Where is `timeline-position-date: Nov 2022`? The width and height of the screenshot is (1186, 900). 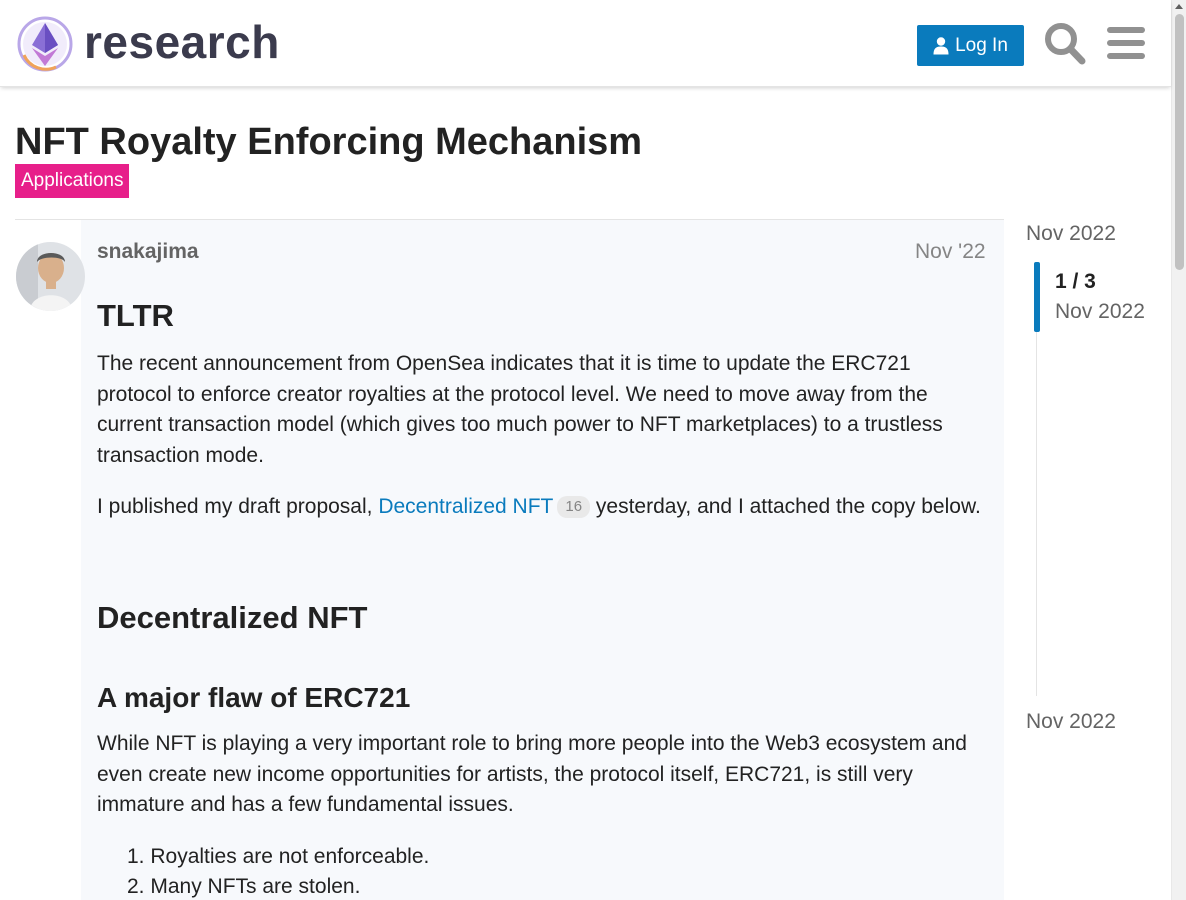 timeline-position-date: Nov 2022 is located at coordinates (1100, 311).